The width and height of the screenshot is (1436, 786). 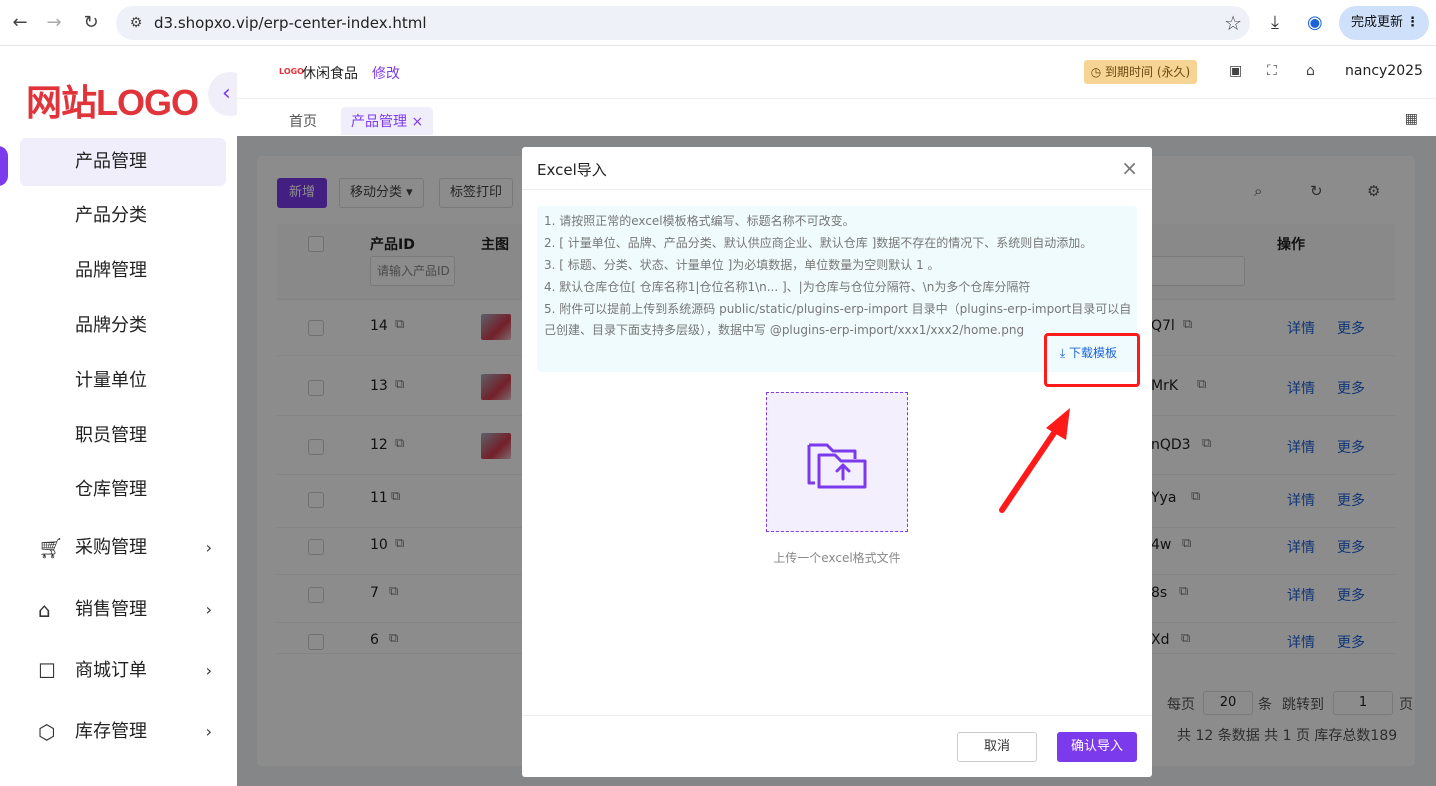 What do you see at coordinates (1098, 72) in the screenshot?
I see `clock-icon: ◷` at bounding box center [1098, 72].